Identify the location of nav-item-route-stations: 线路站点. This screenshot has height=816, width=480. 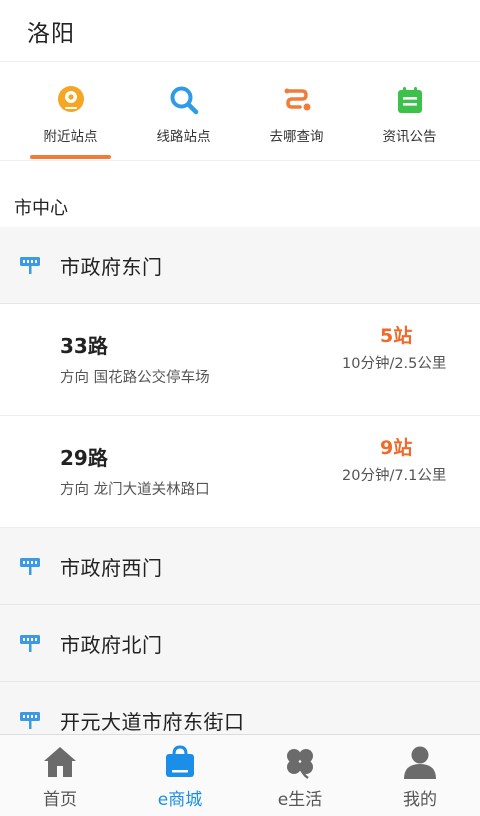
(183, 111).